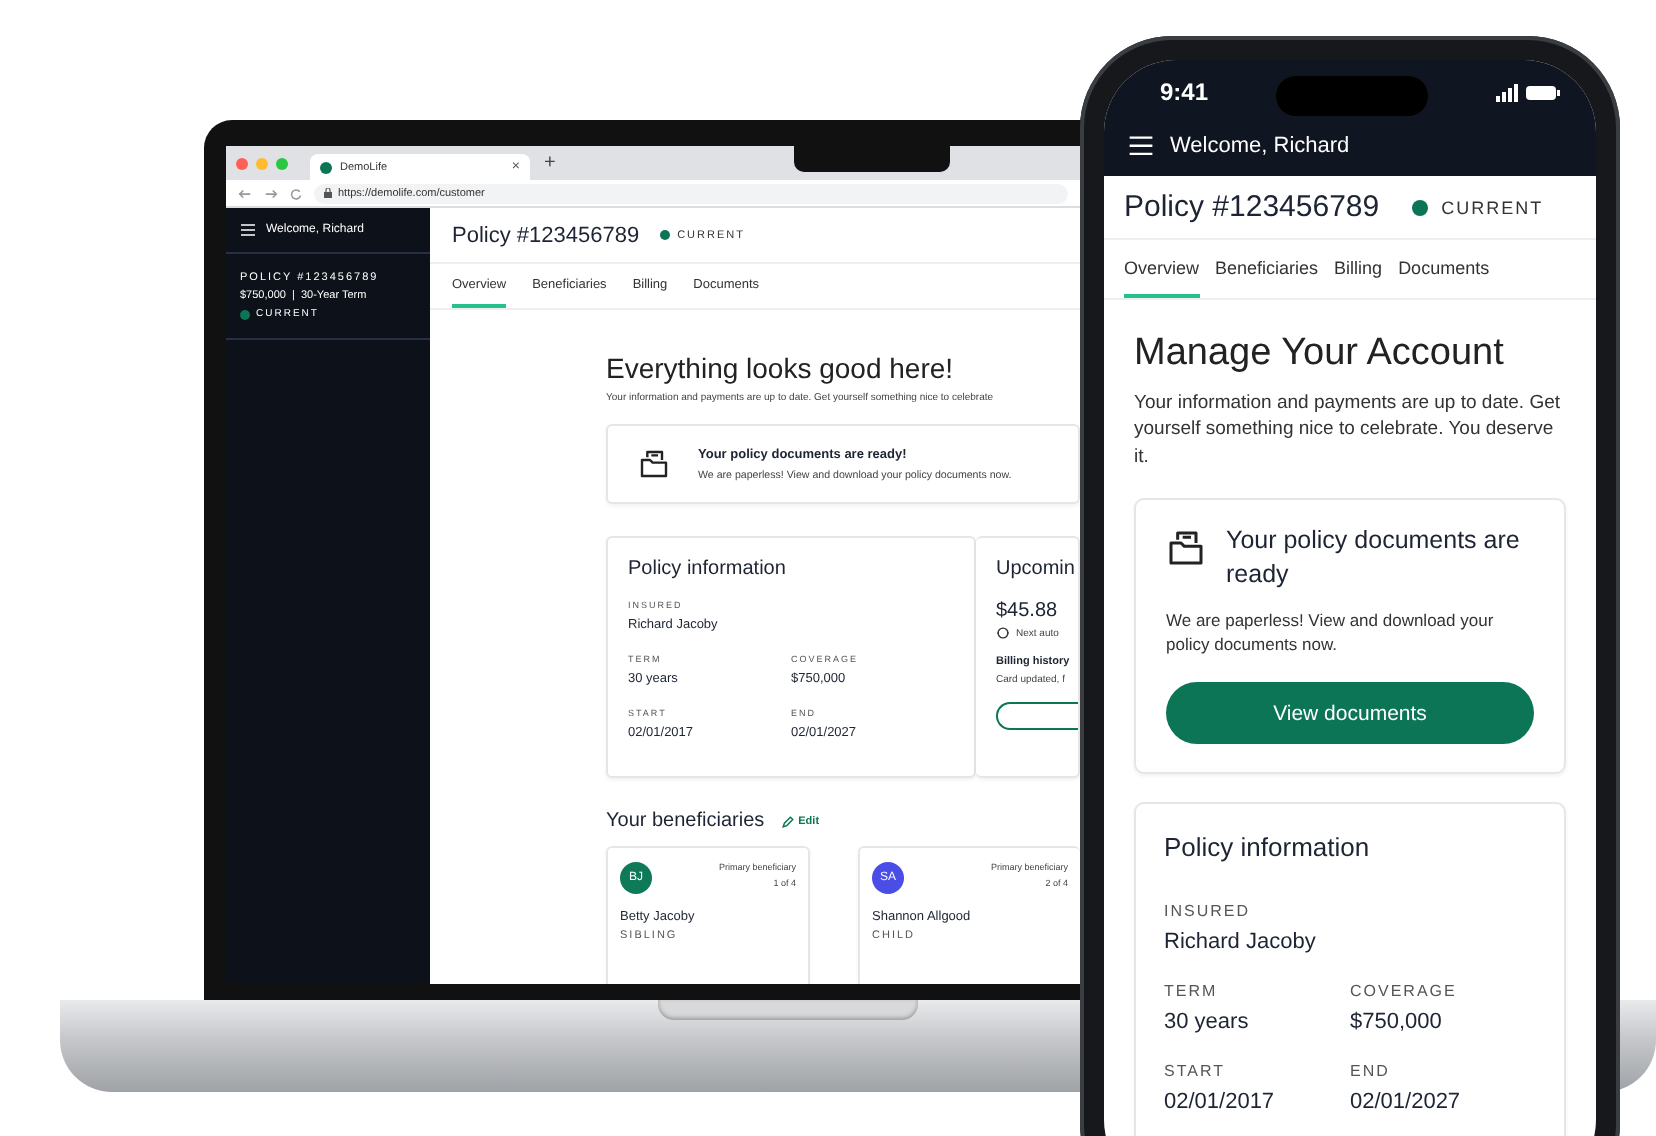 This screenshot has height=1136, width=1656. I want to click on tab: Beneficiaries, so click(1267, 269).